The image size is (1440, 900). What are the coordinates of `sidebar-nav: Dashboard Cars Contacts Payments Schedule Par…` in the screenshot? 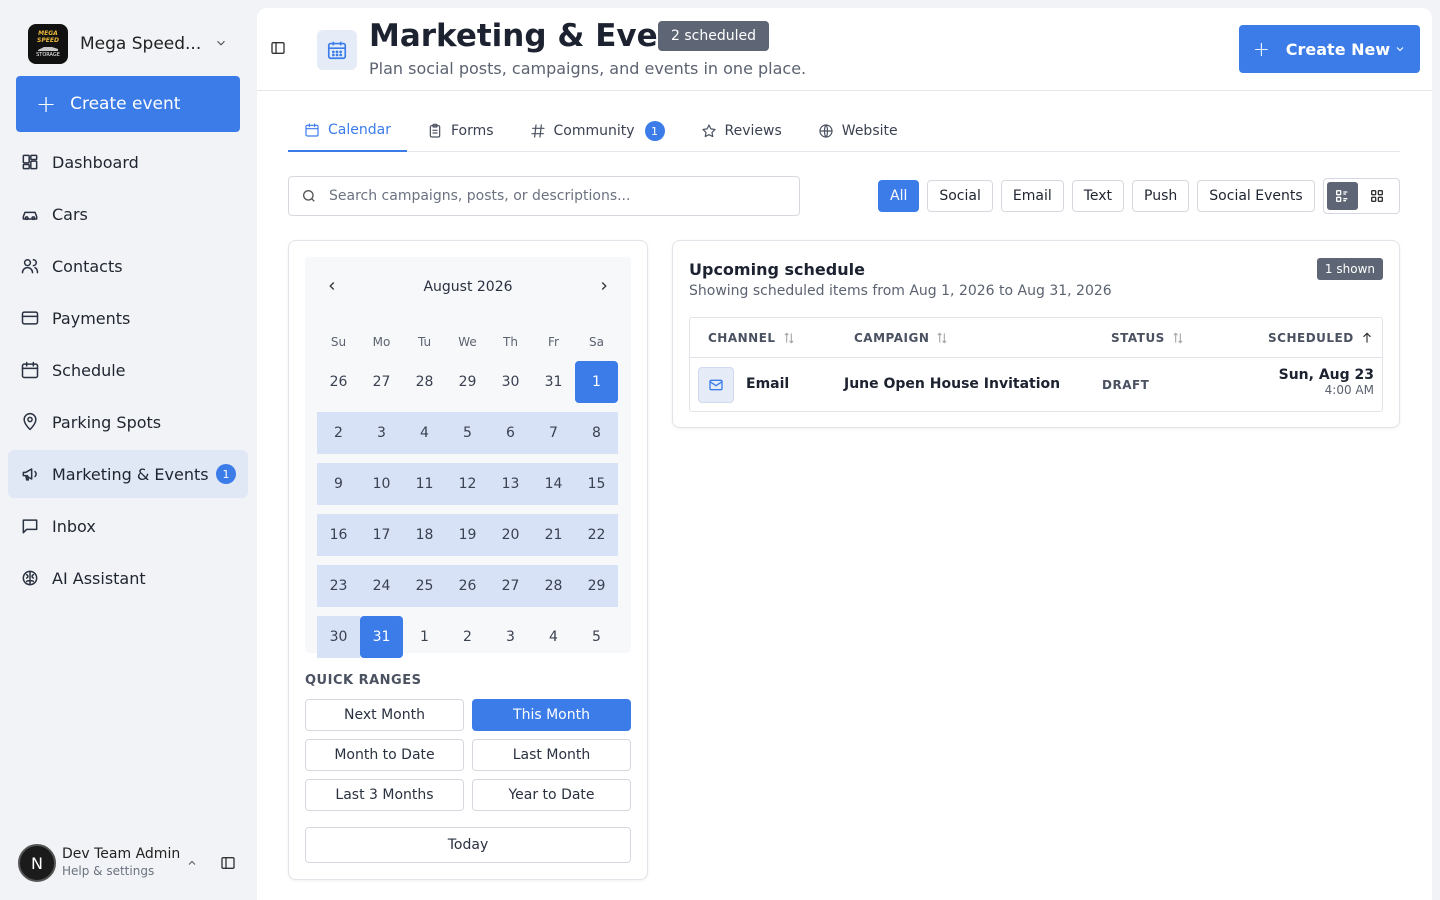 It's located at (128, 372).